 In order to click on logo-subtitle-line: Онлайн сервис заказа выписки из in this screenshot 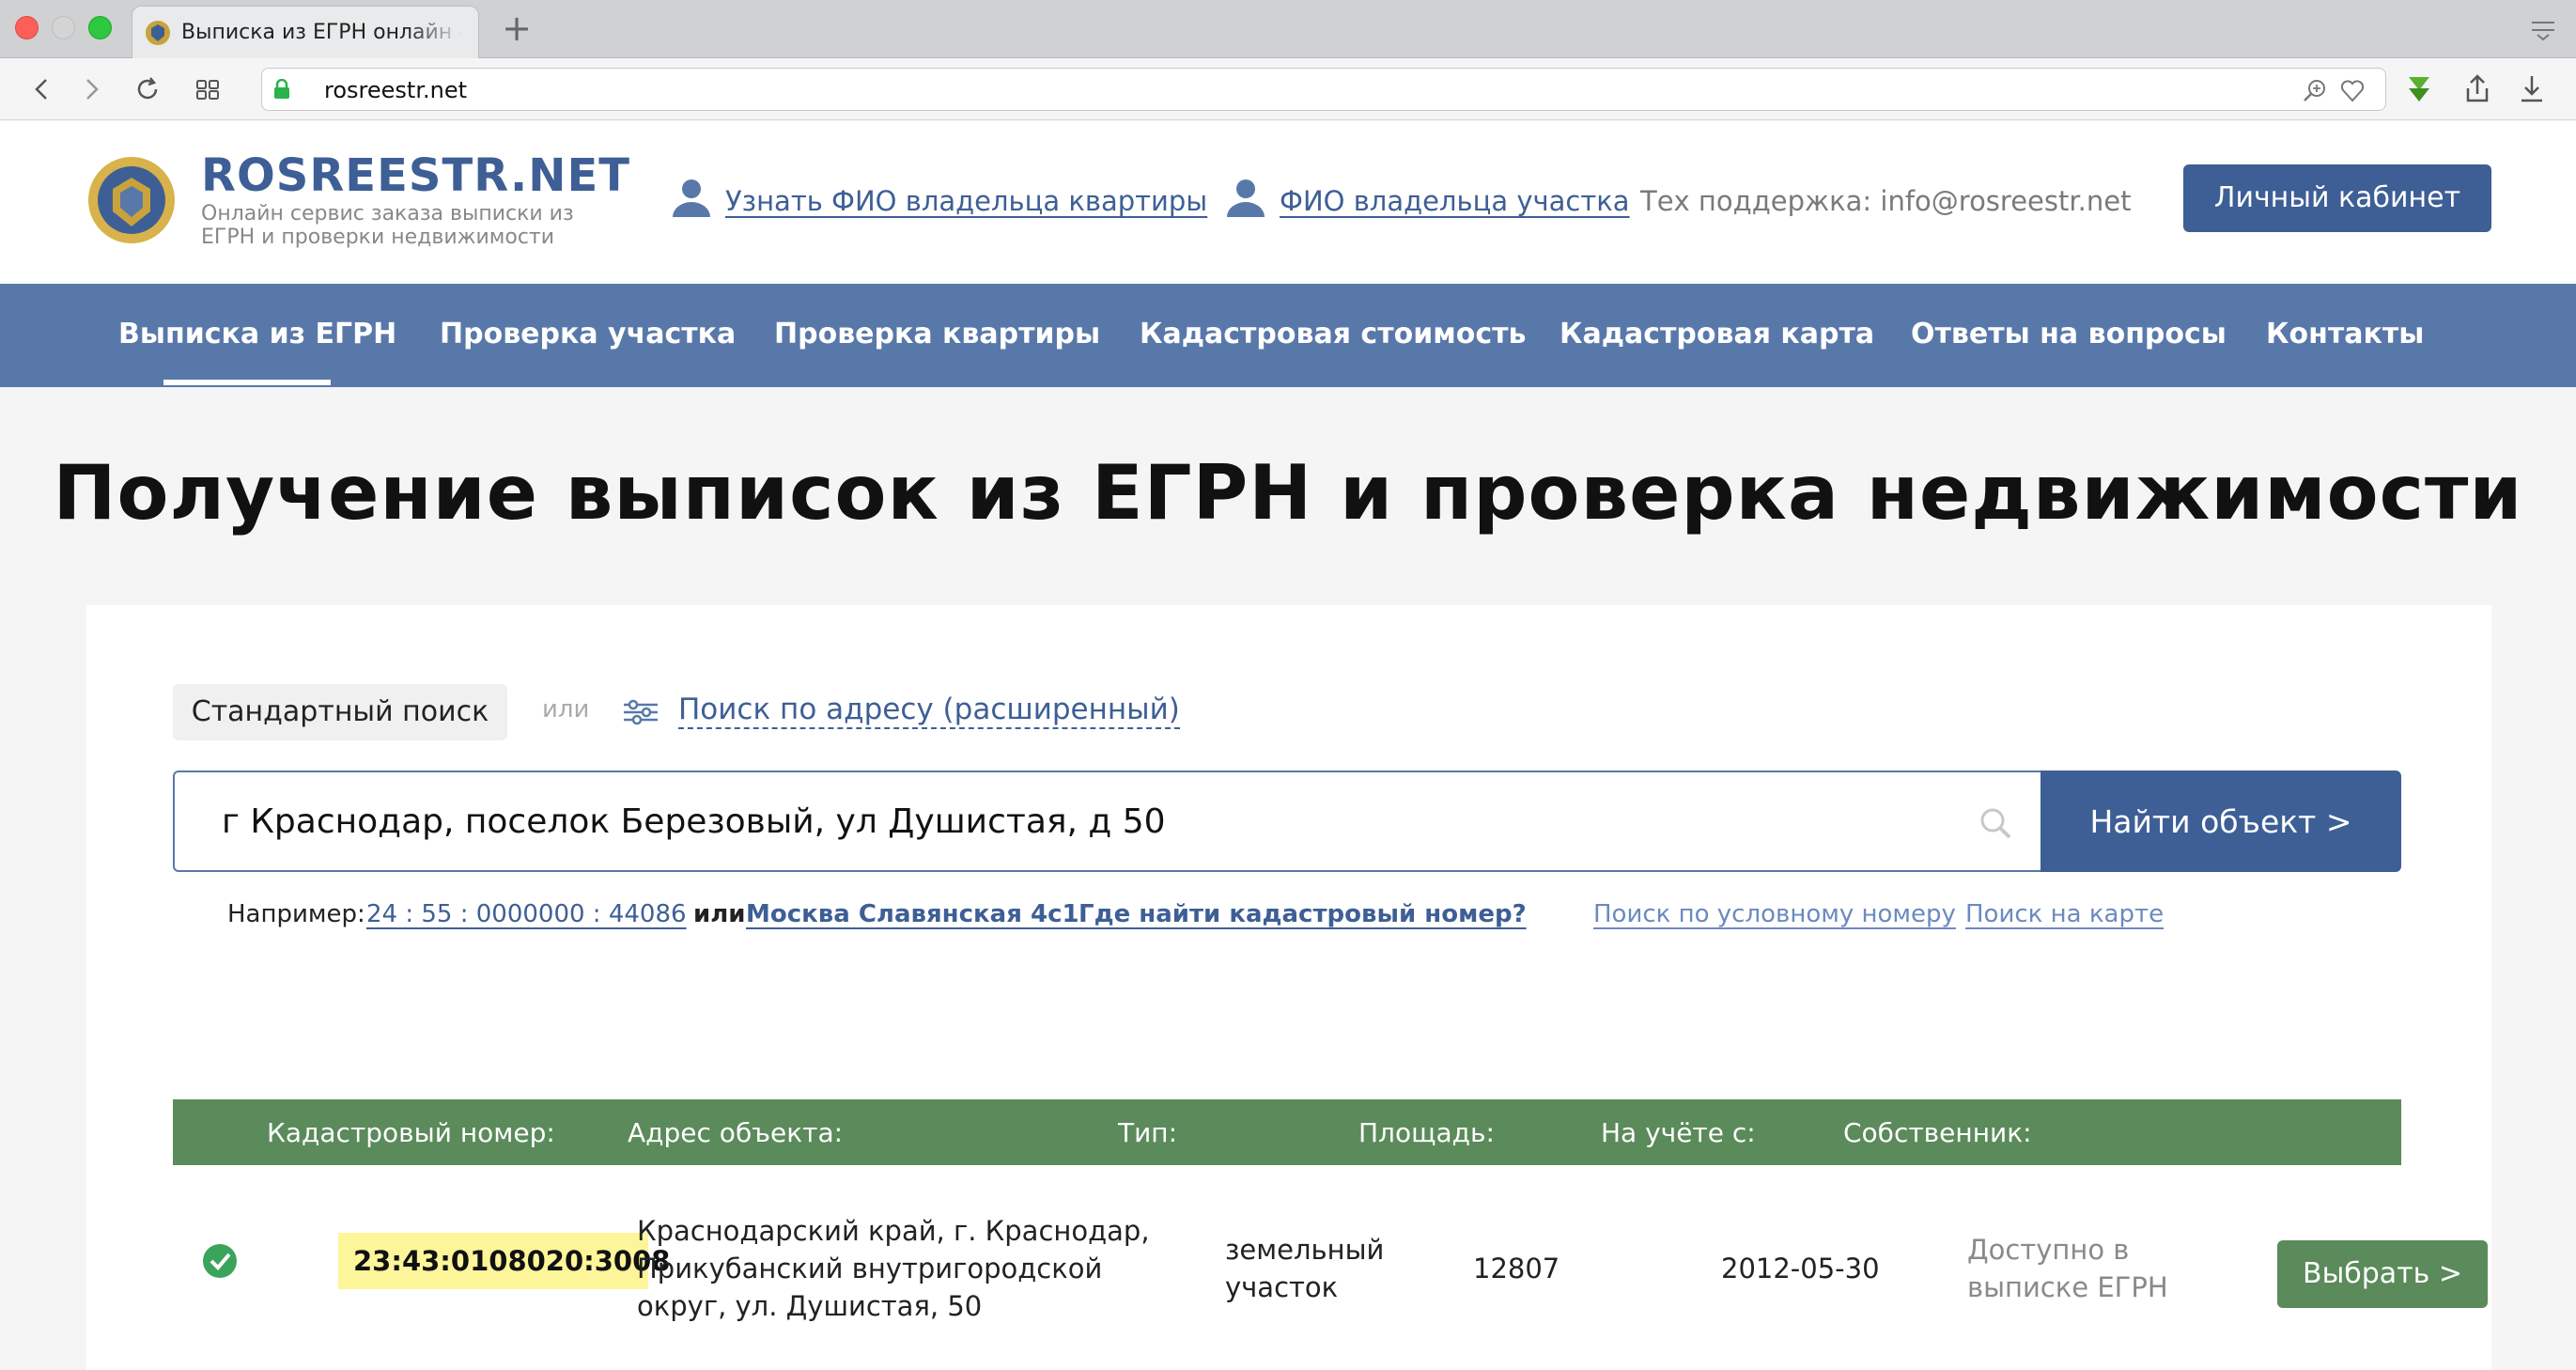, I will do `click(388, 214)`.